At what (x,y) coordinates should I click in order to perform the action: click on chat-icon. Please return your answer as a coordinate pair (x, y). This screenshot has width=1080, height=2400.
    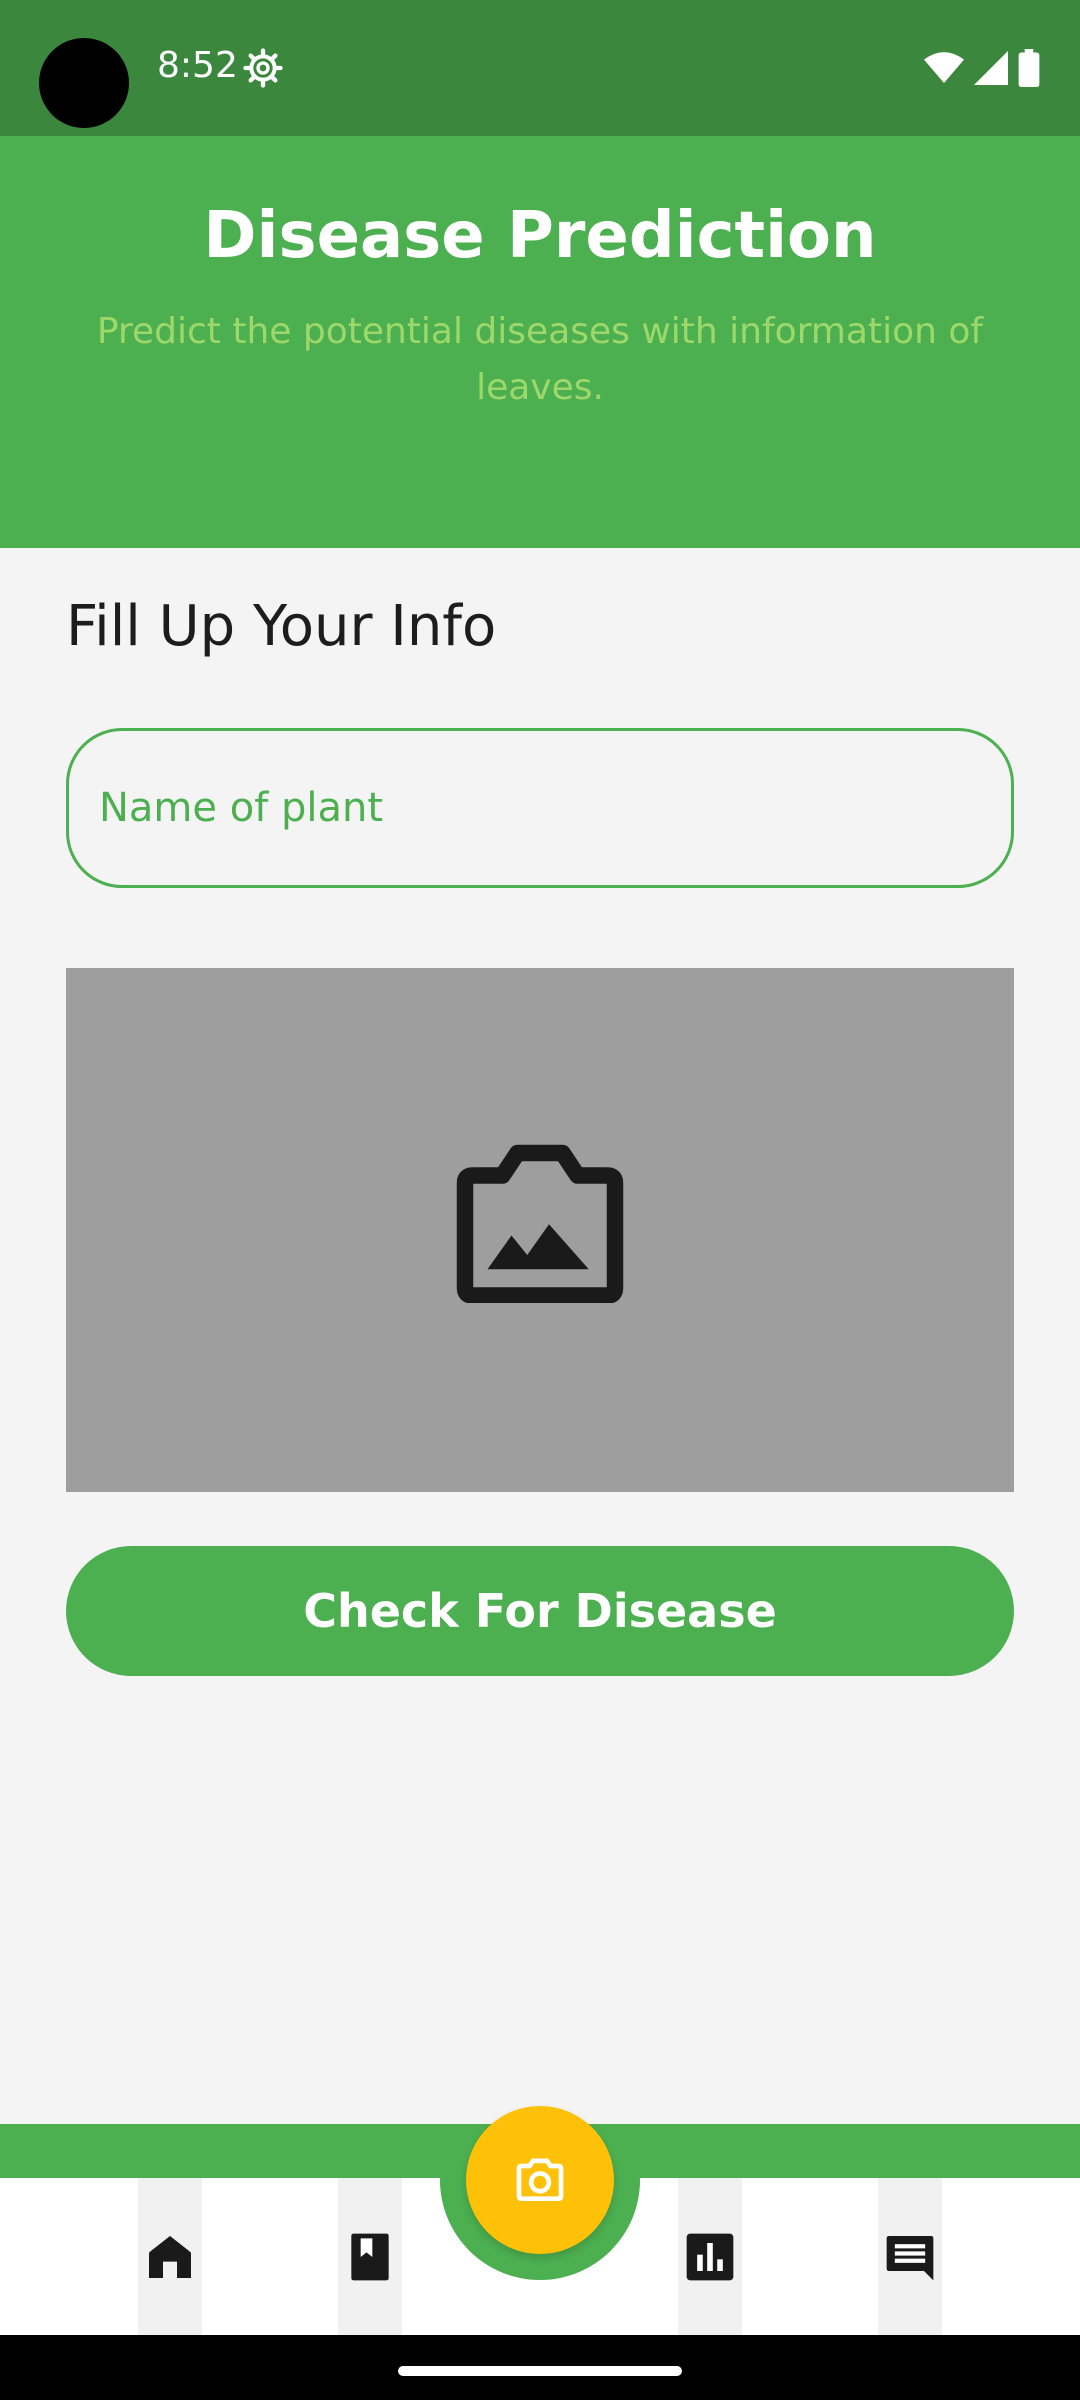
    Looking at the image, I should click on (910, 2257).